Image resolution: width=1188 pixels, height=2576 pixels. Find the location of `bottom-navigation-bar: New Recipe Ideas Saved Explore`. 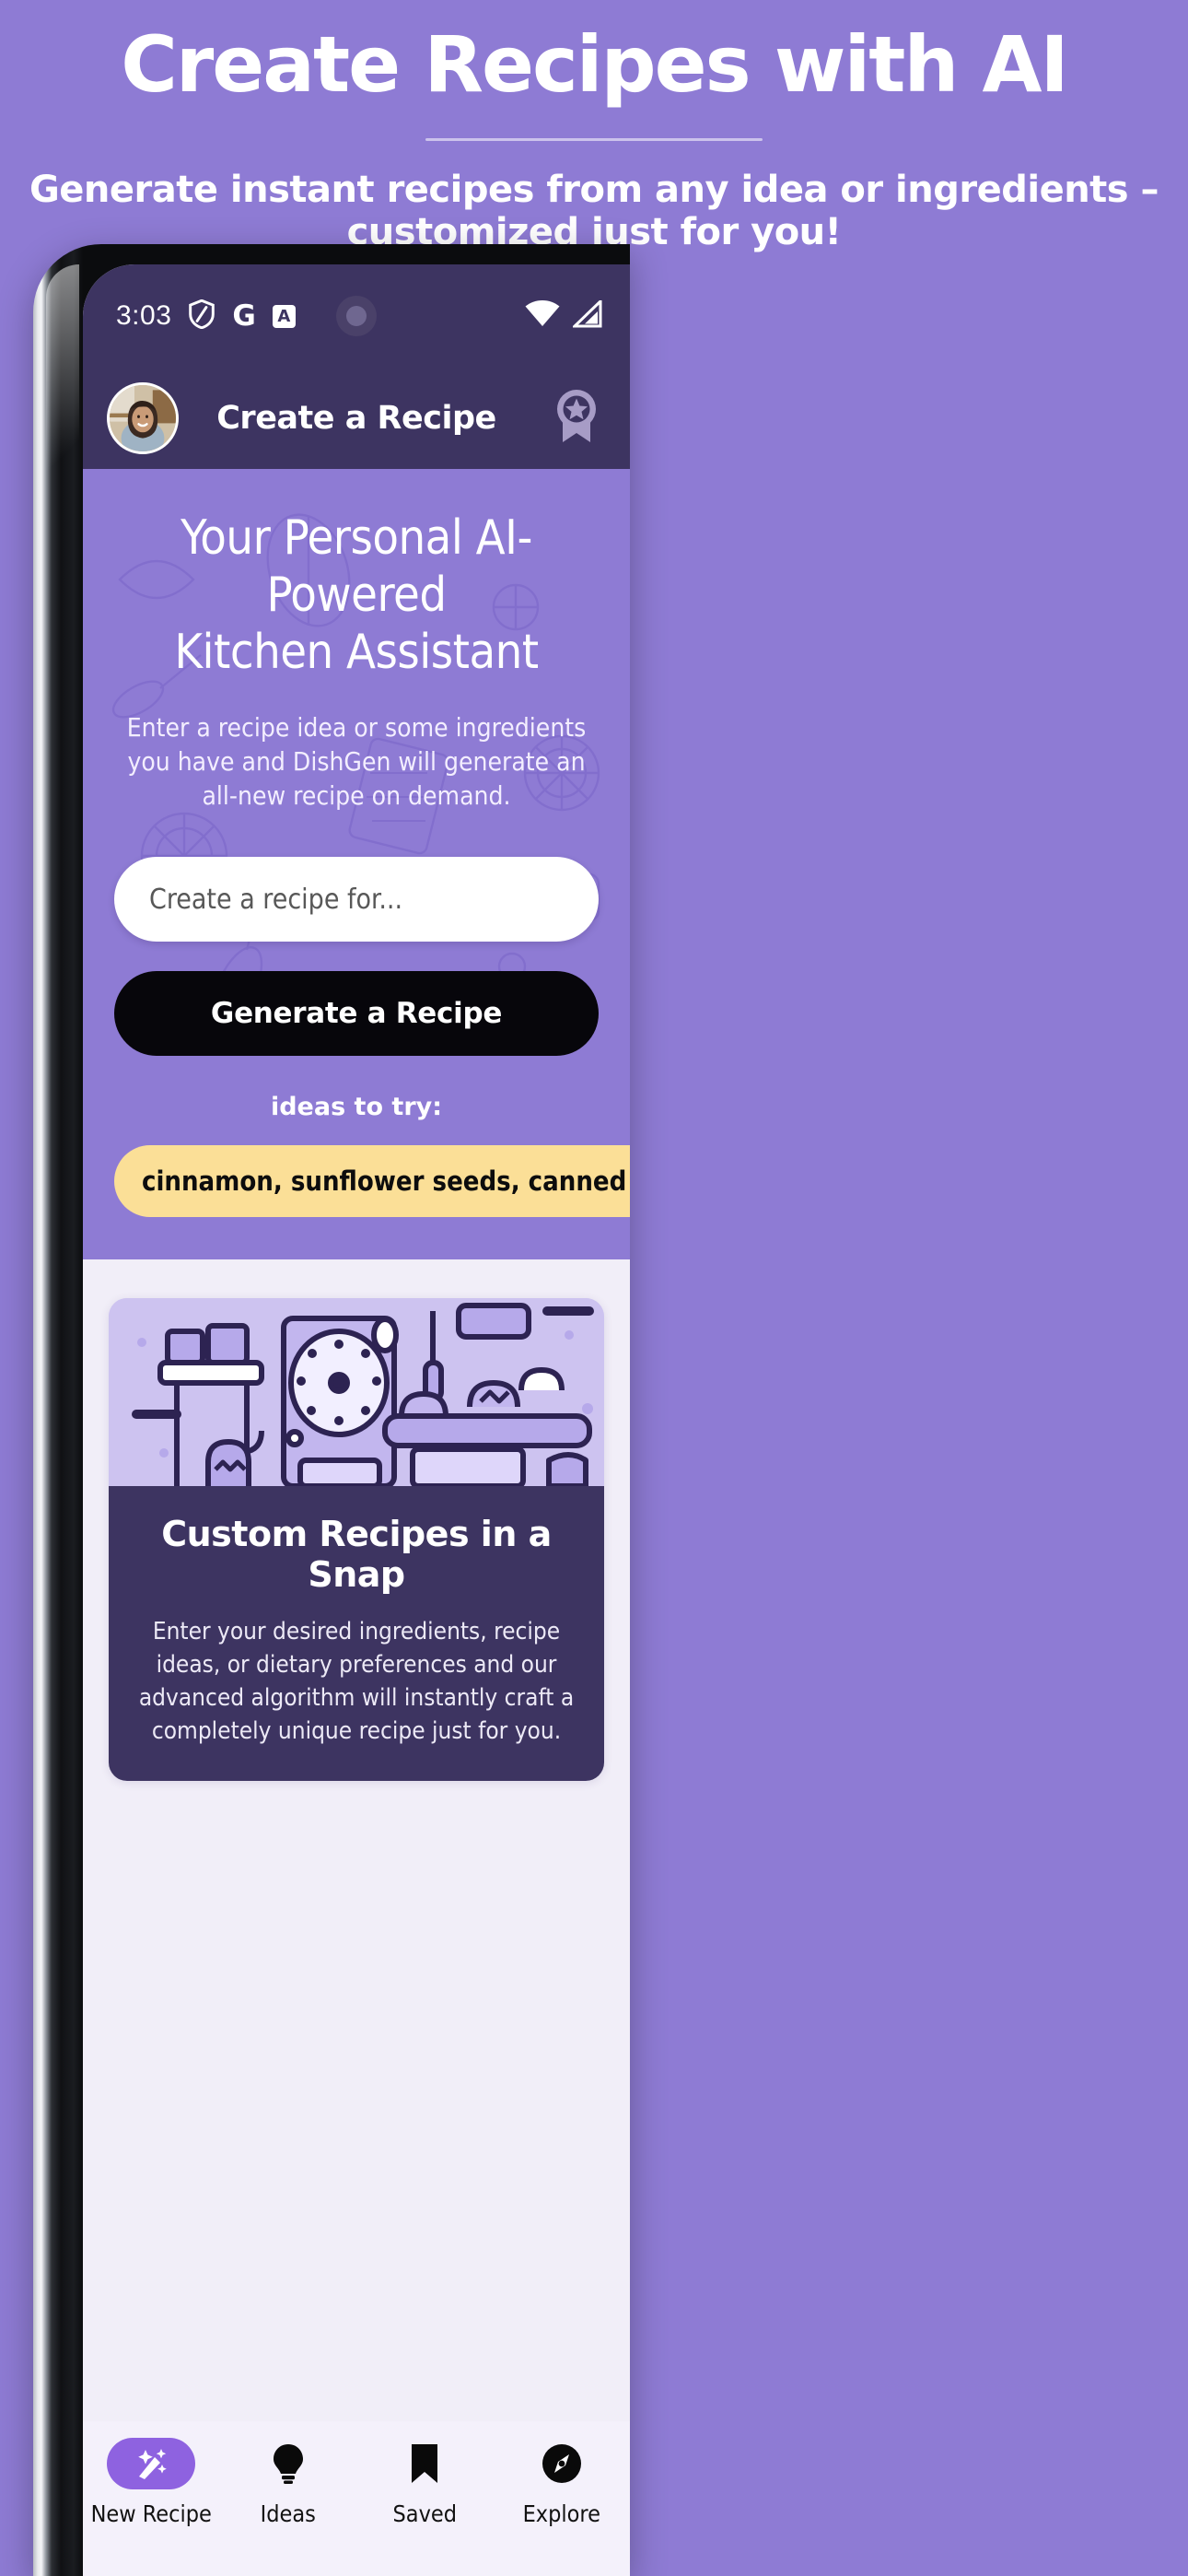

bottom-navigation-bar: New Recipe Ideas Saved Explore is located at coordinates (356, 2498).